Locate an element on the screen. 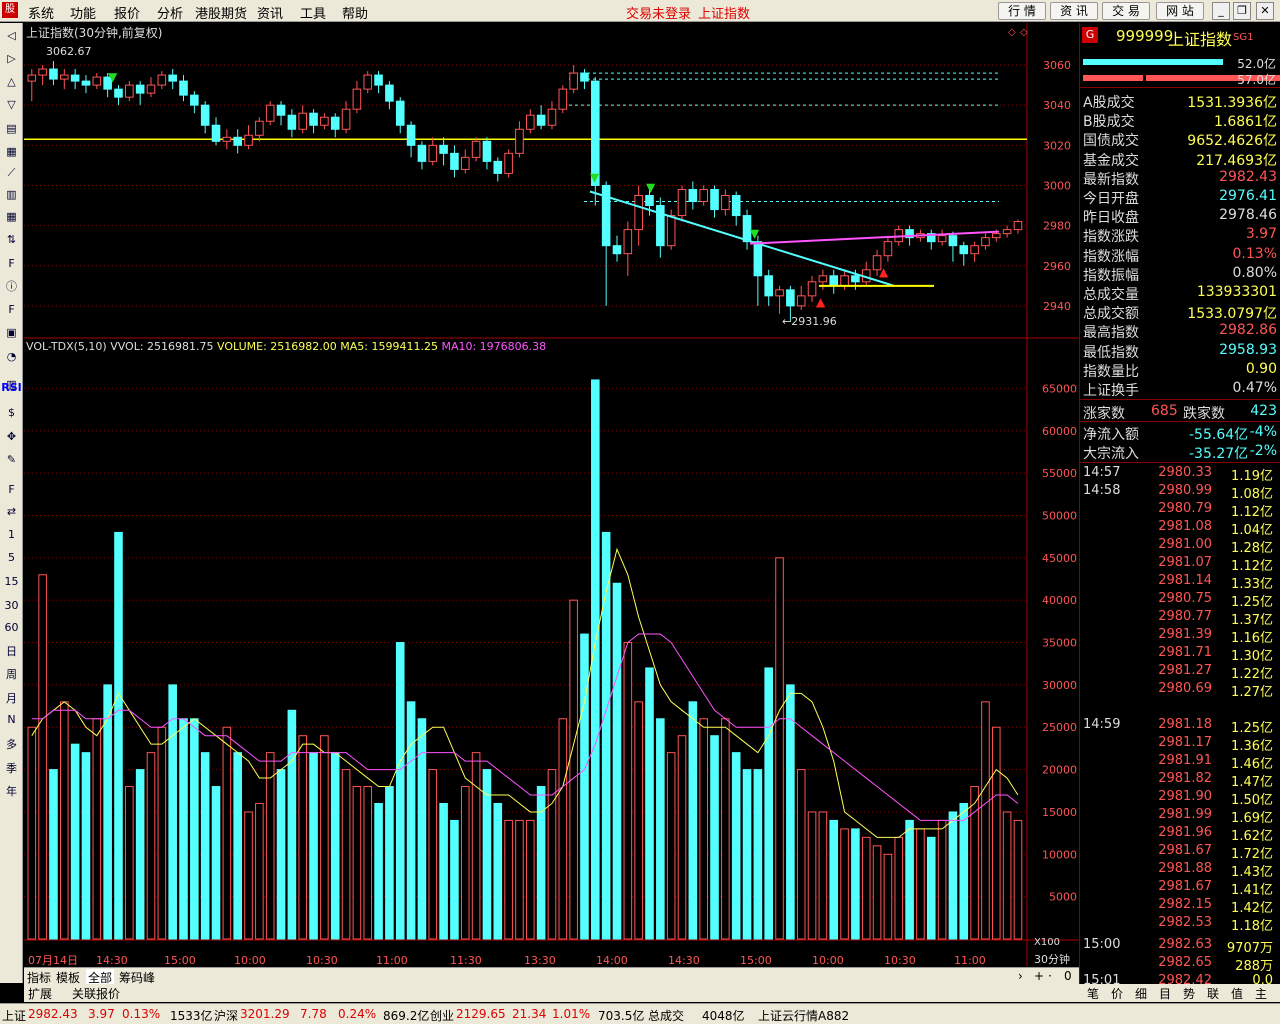 The width and height of the screenshot is (1280, 1024). file-icon: ▣ is located at coordinates (11, 332).